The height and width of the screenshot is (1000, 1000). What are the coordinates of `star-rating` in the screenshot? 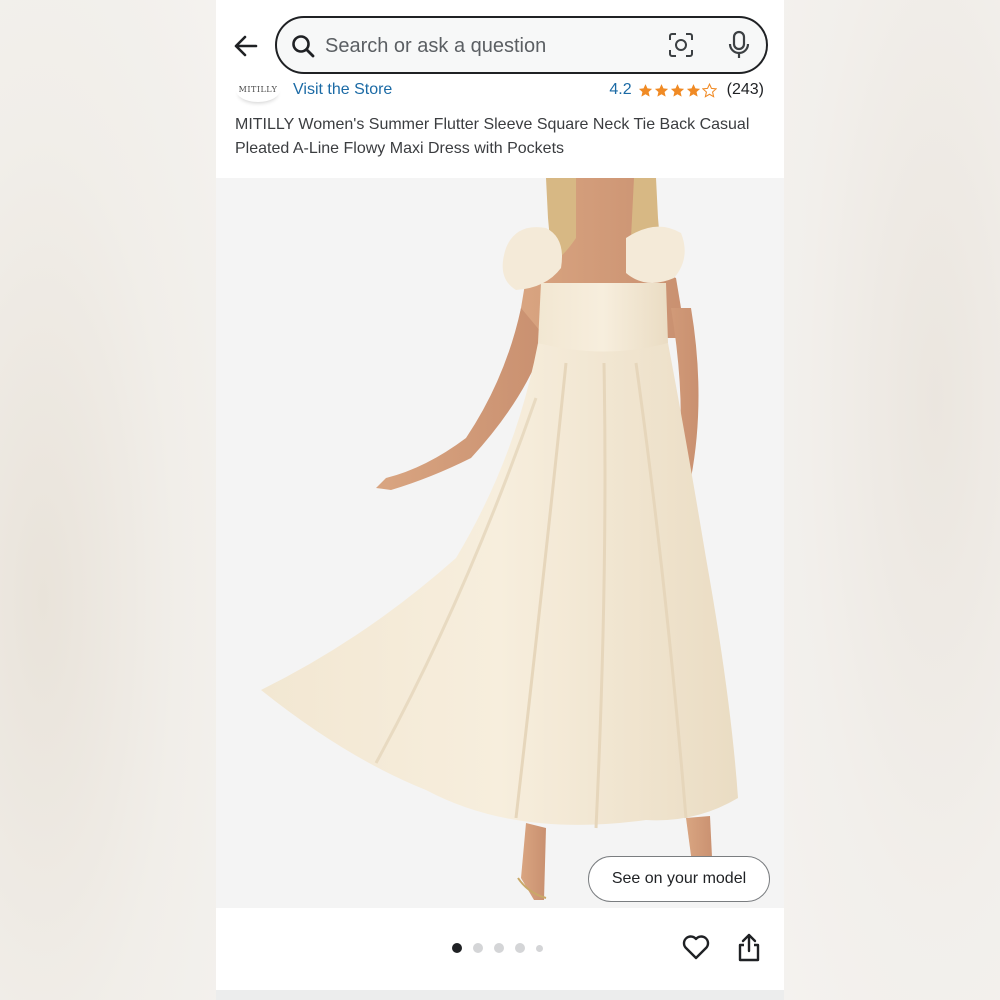 It's located at (677, 90).